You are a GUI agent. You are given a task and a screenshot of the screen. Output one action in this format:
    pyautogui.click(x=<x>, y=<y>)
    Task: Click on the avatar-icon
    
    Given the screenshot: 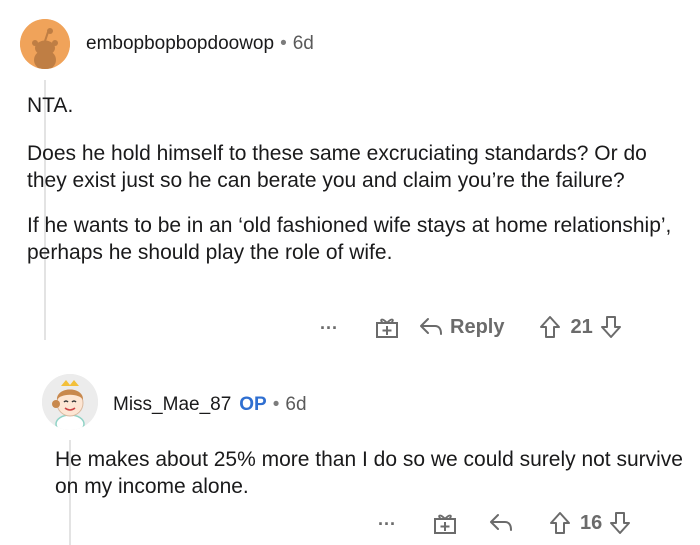 What is the action you would take?
    pyautogui.click(x=70, y=402)
    